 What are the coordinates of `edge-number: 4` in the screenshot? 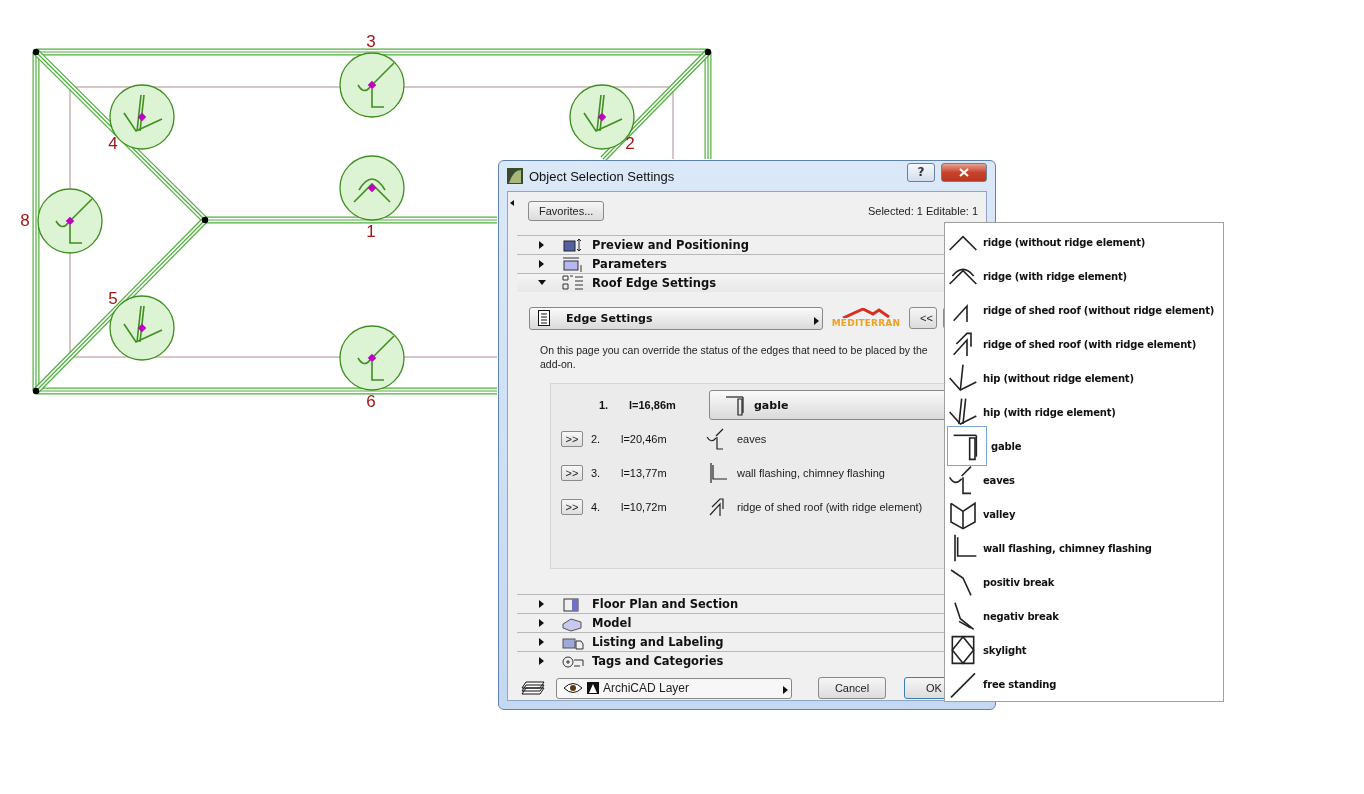 It's located at (113, 143).